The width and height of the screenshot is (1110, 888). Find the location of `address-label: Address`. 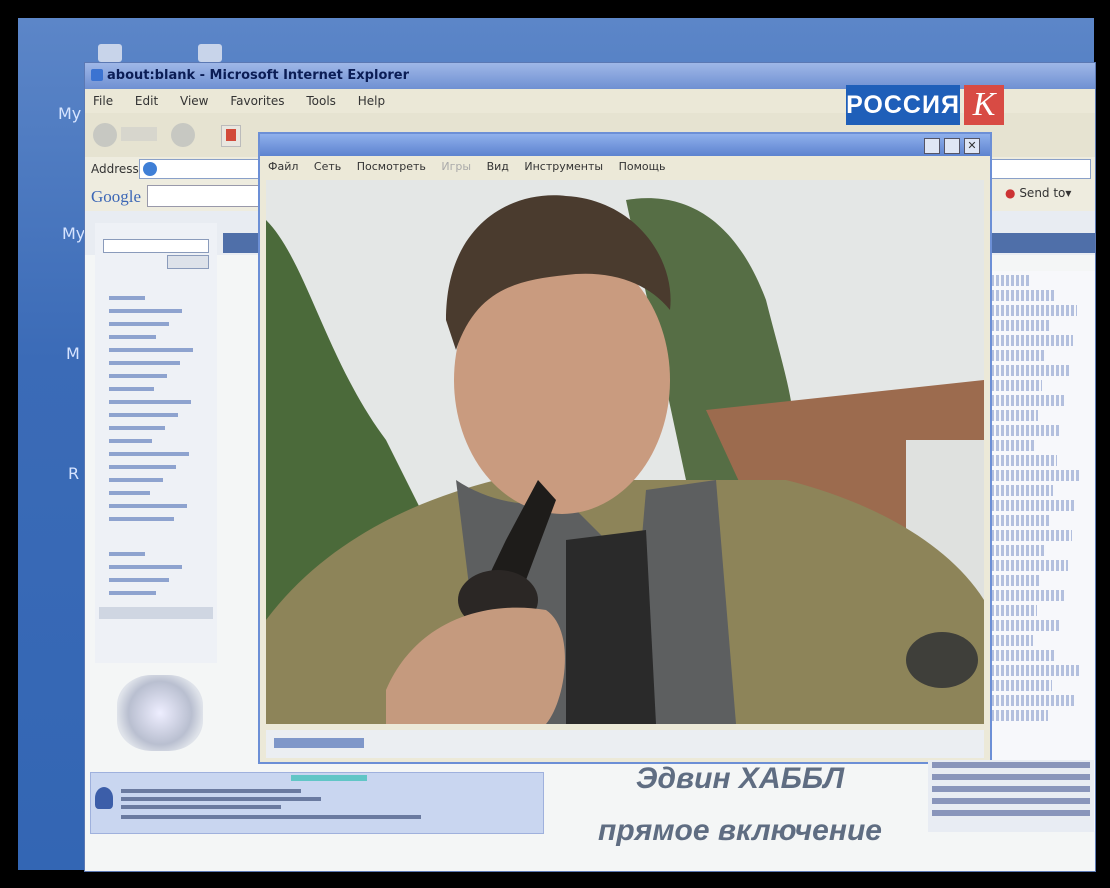

address-label: Address is located at coordinates (115, 169).